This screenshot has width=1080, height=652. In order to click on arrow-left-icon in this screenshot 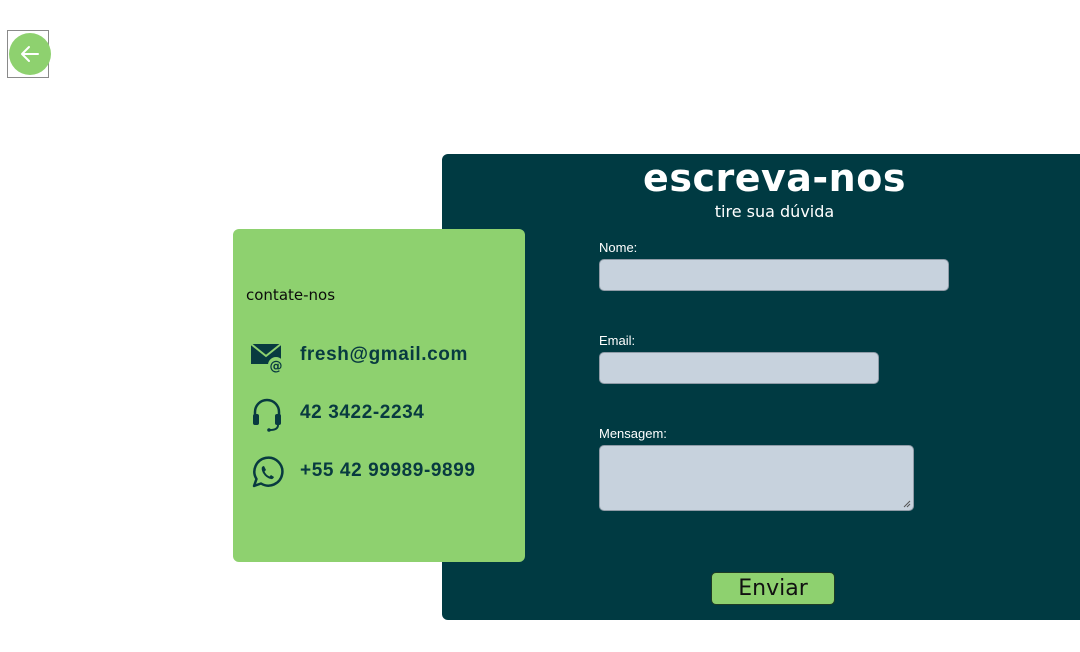, I will do `click(30, 54)`.